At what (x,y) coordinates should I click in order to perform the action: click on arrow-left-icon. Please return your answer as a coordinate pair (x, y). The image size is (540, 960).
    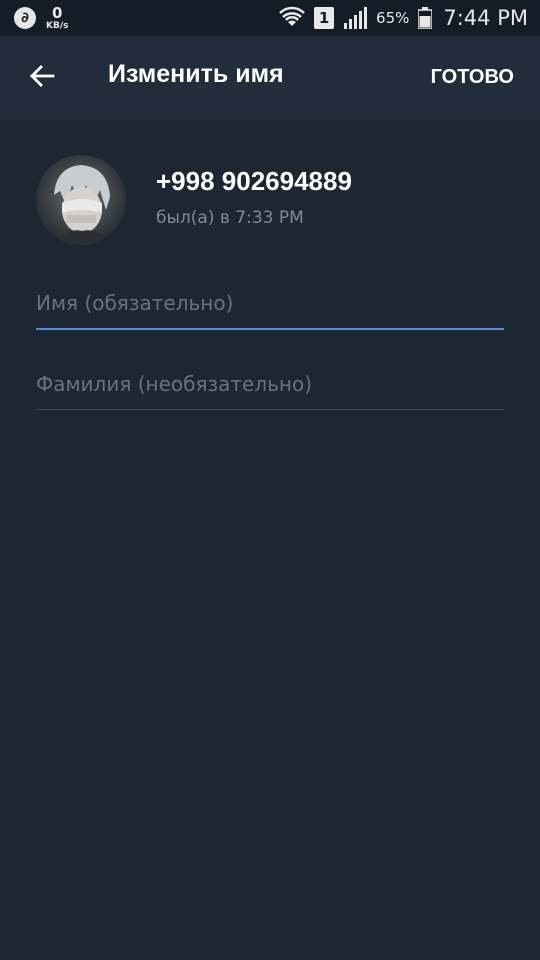
    Looking at the image, I should click on (42, 78).